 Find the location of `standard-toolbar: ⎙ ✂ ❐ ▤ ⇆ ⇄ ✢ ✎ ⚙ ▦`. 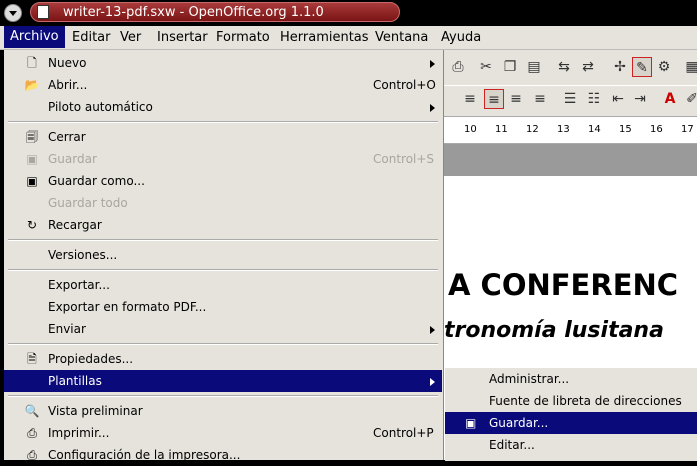

standard-toolbar: ⎙ ✂ ❐ ▤ ⇆ ⇄ ✢ ✎ ⚙ ▦ is located at coordinates (570, 67).